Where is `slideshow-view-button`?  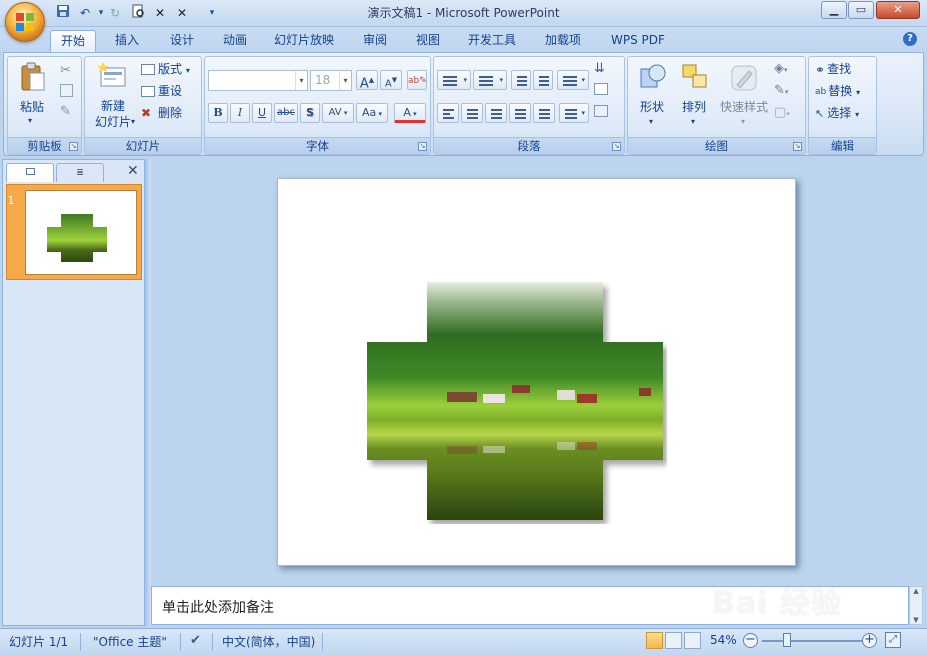
slideshow-view-button is located at coordinates (692, 640).